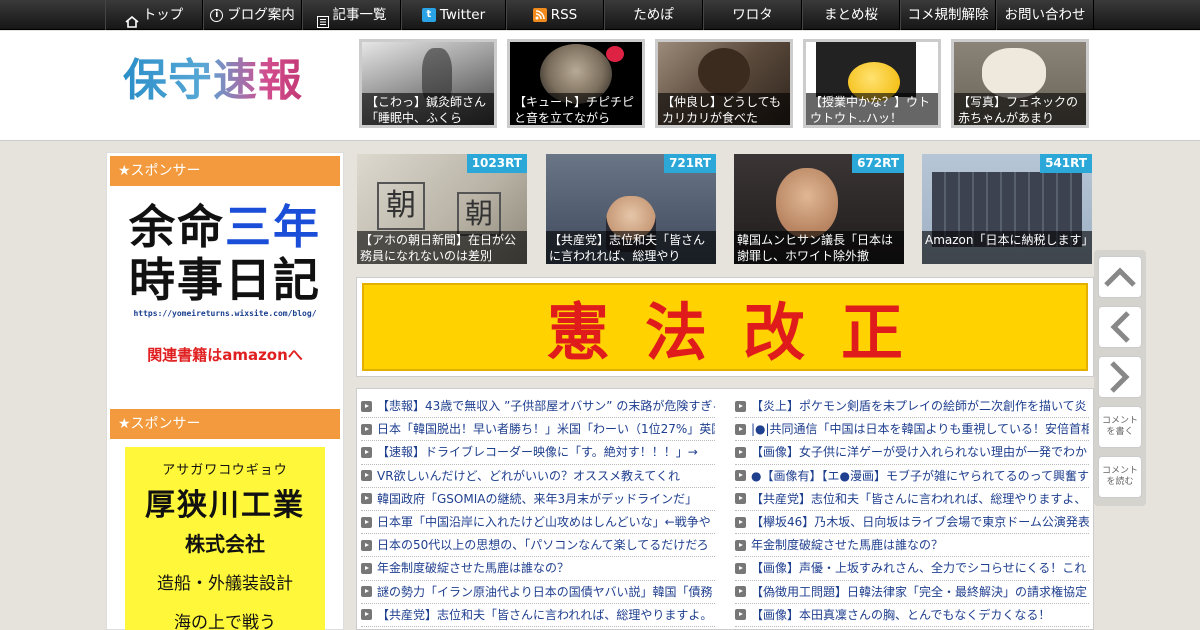 The image size is (1200, 630). I want to click on article-title: 韓国政府「GSOMIAの継続、来年3月末がデッドラインだ」, so click(537, 498).